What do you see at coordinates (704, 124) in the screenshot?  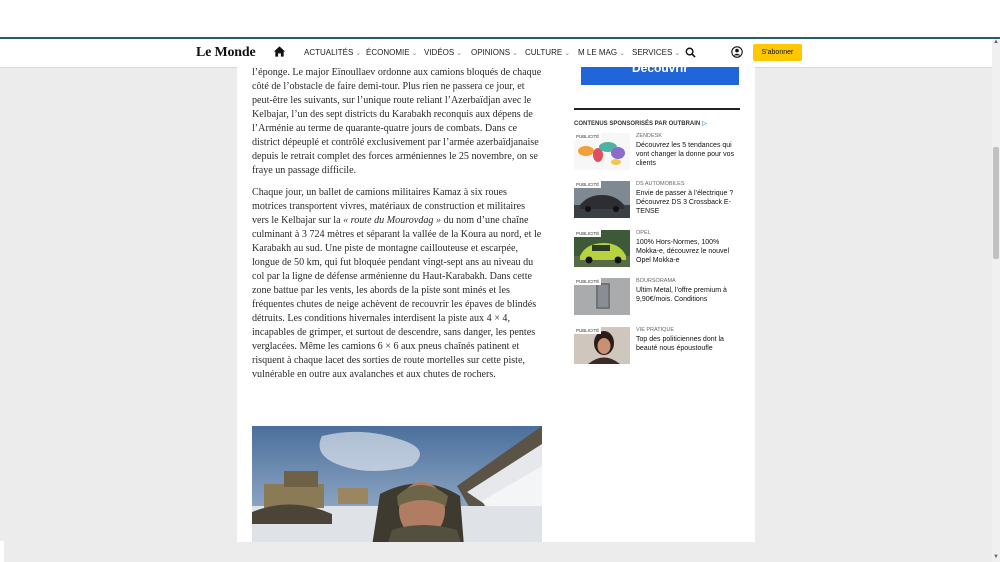 I see `outbrain-logo-icon: ▷` at bounding box center [704, 124].